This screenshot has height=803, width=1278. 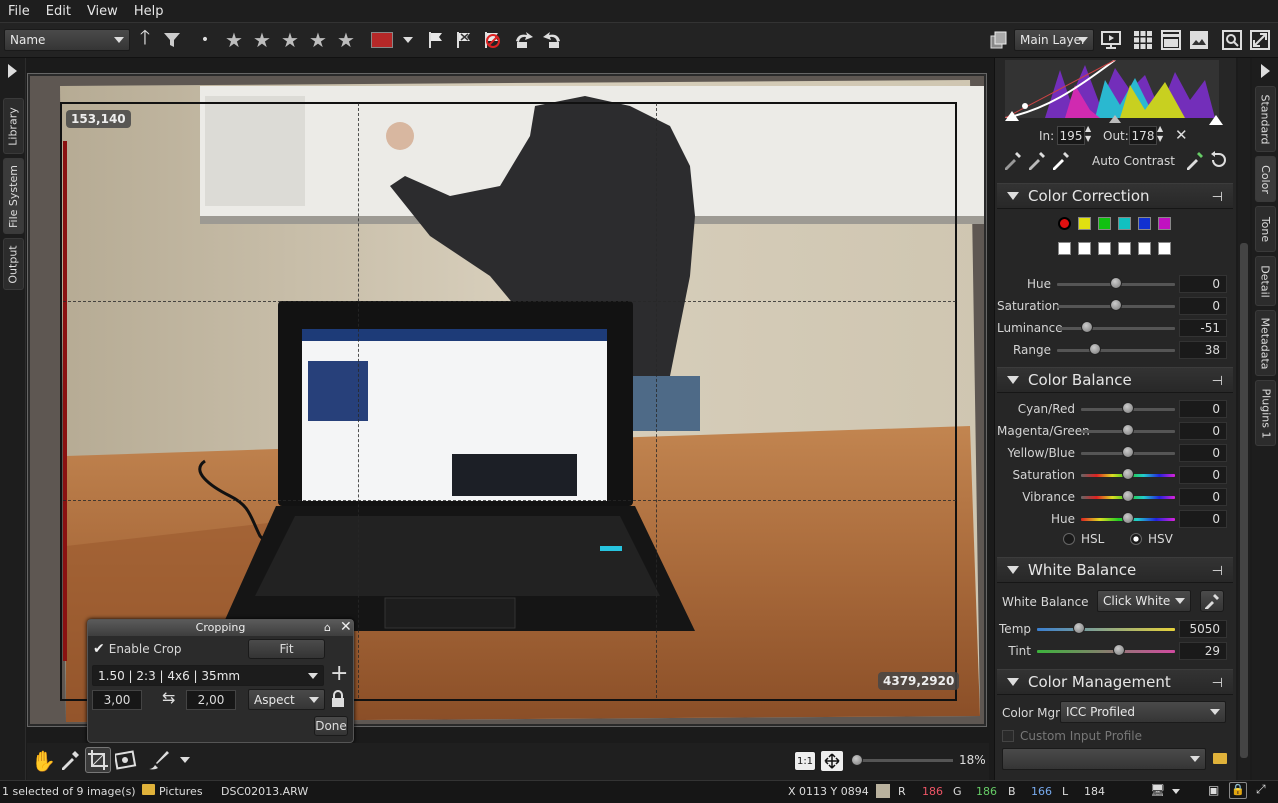 What do you see at coordinates (805, 761) in the screenshot?
I see `zoom-one-to-one-button: 1:1` at bounding box center [805, 761].